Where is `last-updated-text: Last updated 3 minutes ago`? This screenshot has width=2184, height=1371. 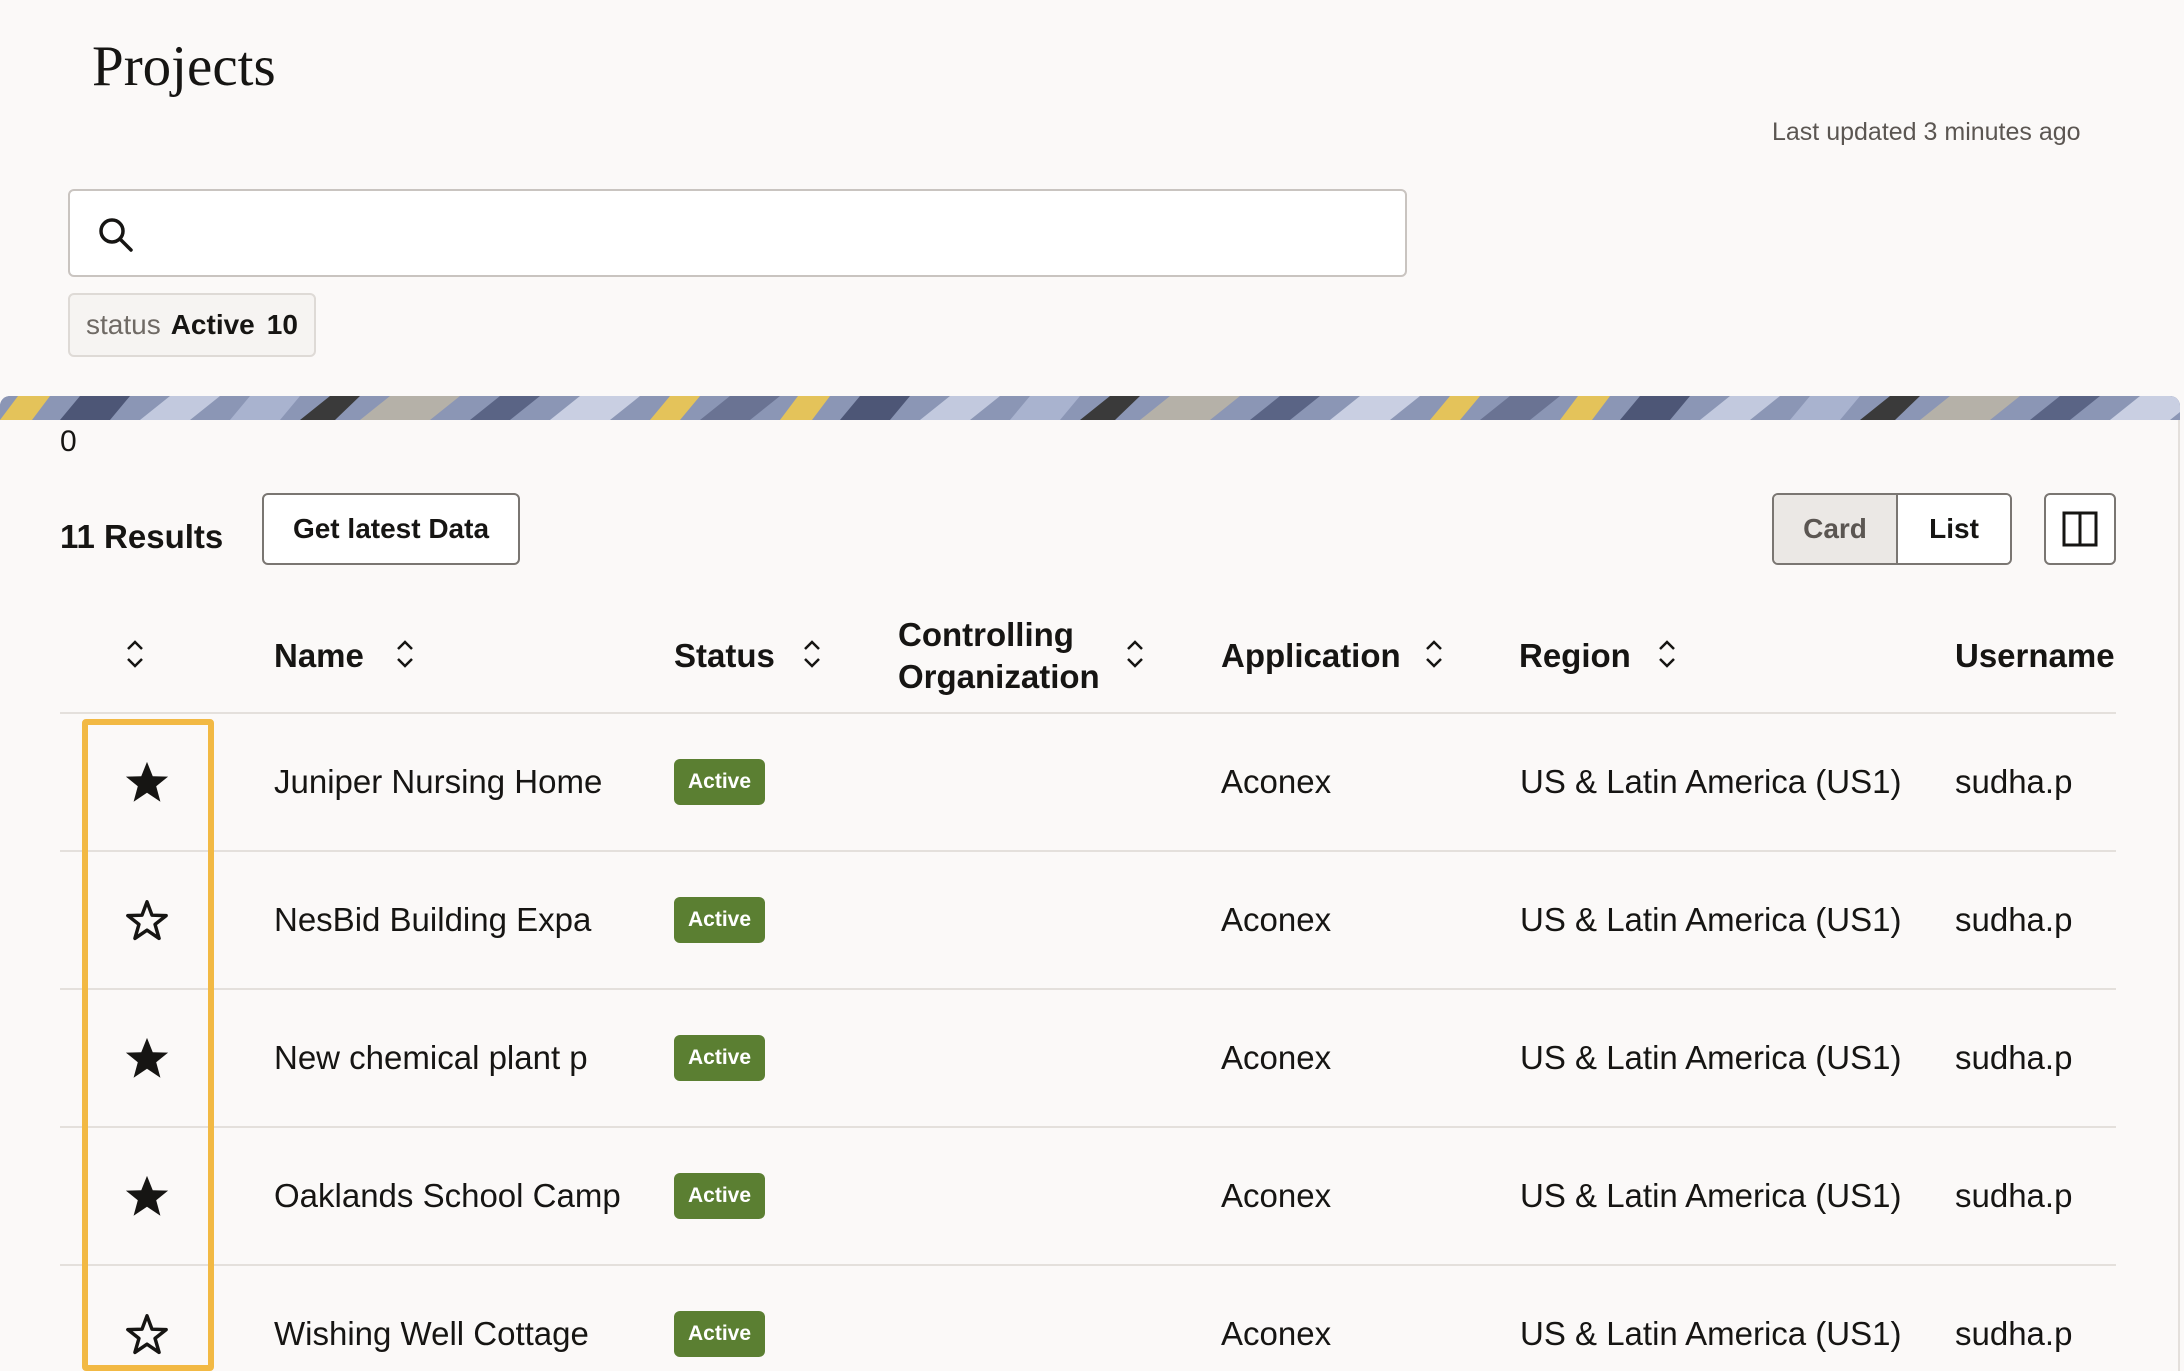 last-updated-text: Last updated 3 minutes ago is located at coordinates (1926, 132).